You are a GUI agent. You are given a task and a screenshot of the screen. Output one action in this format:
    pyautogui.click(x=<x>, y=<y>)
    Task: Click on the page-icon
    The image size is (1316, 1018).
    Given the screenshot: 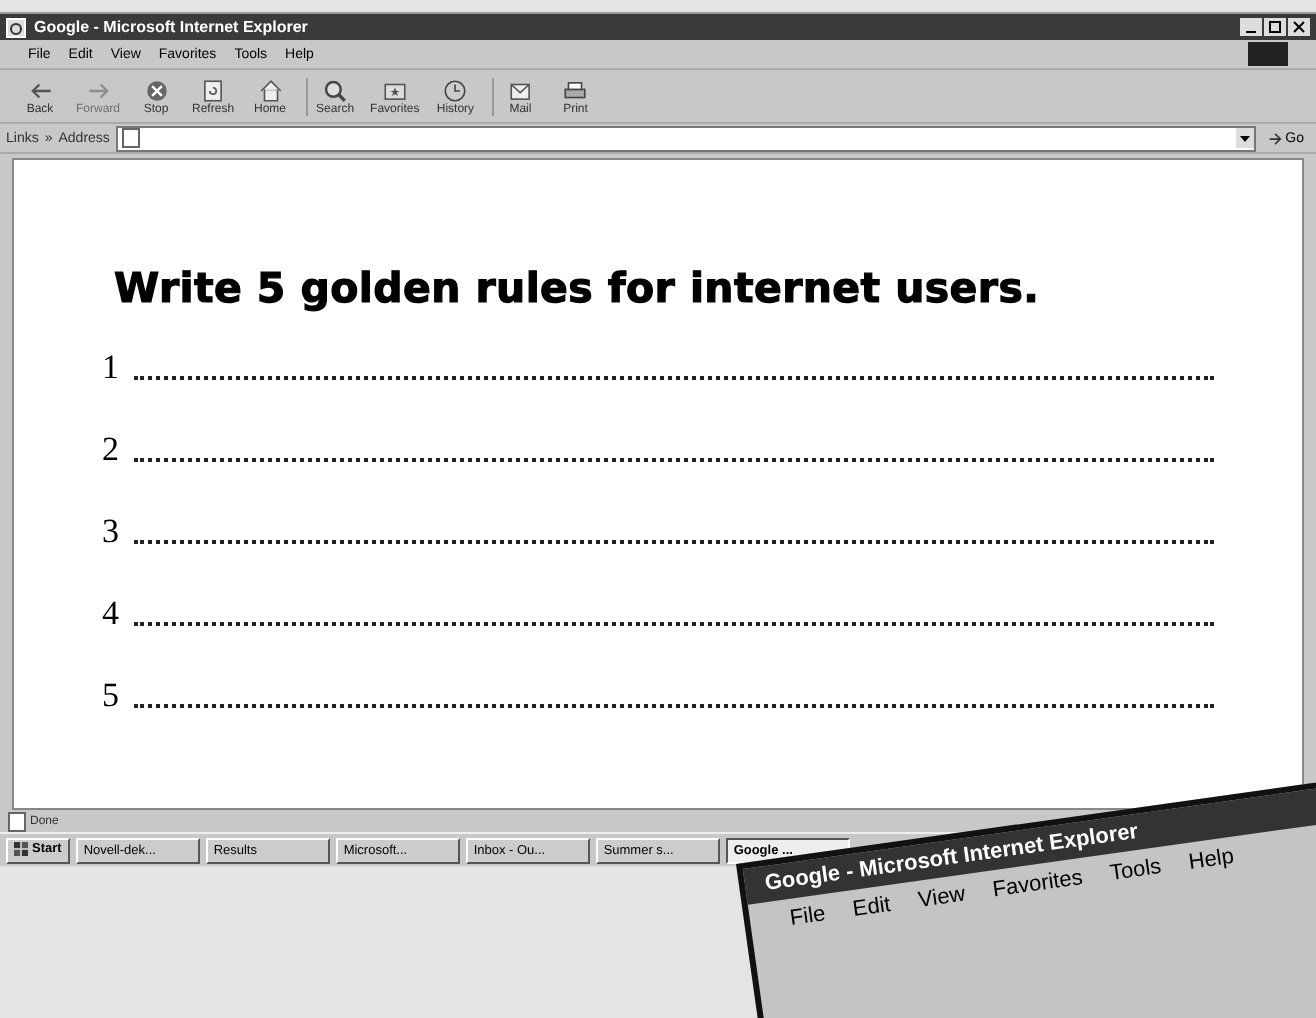 What is the action you would take?
    pyautogui.click(x=130, y=138)
    